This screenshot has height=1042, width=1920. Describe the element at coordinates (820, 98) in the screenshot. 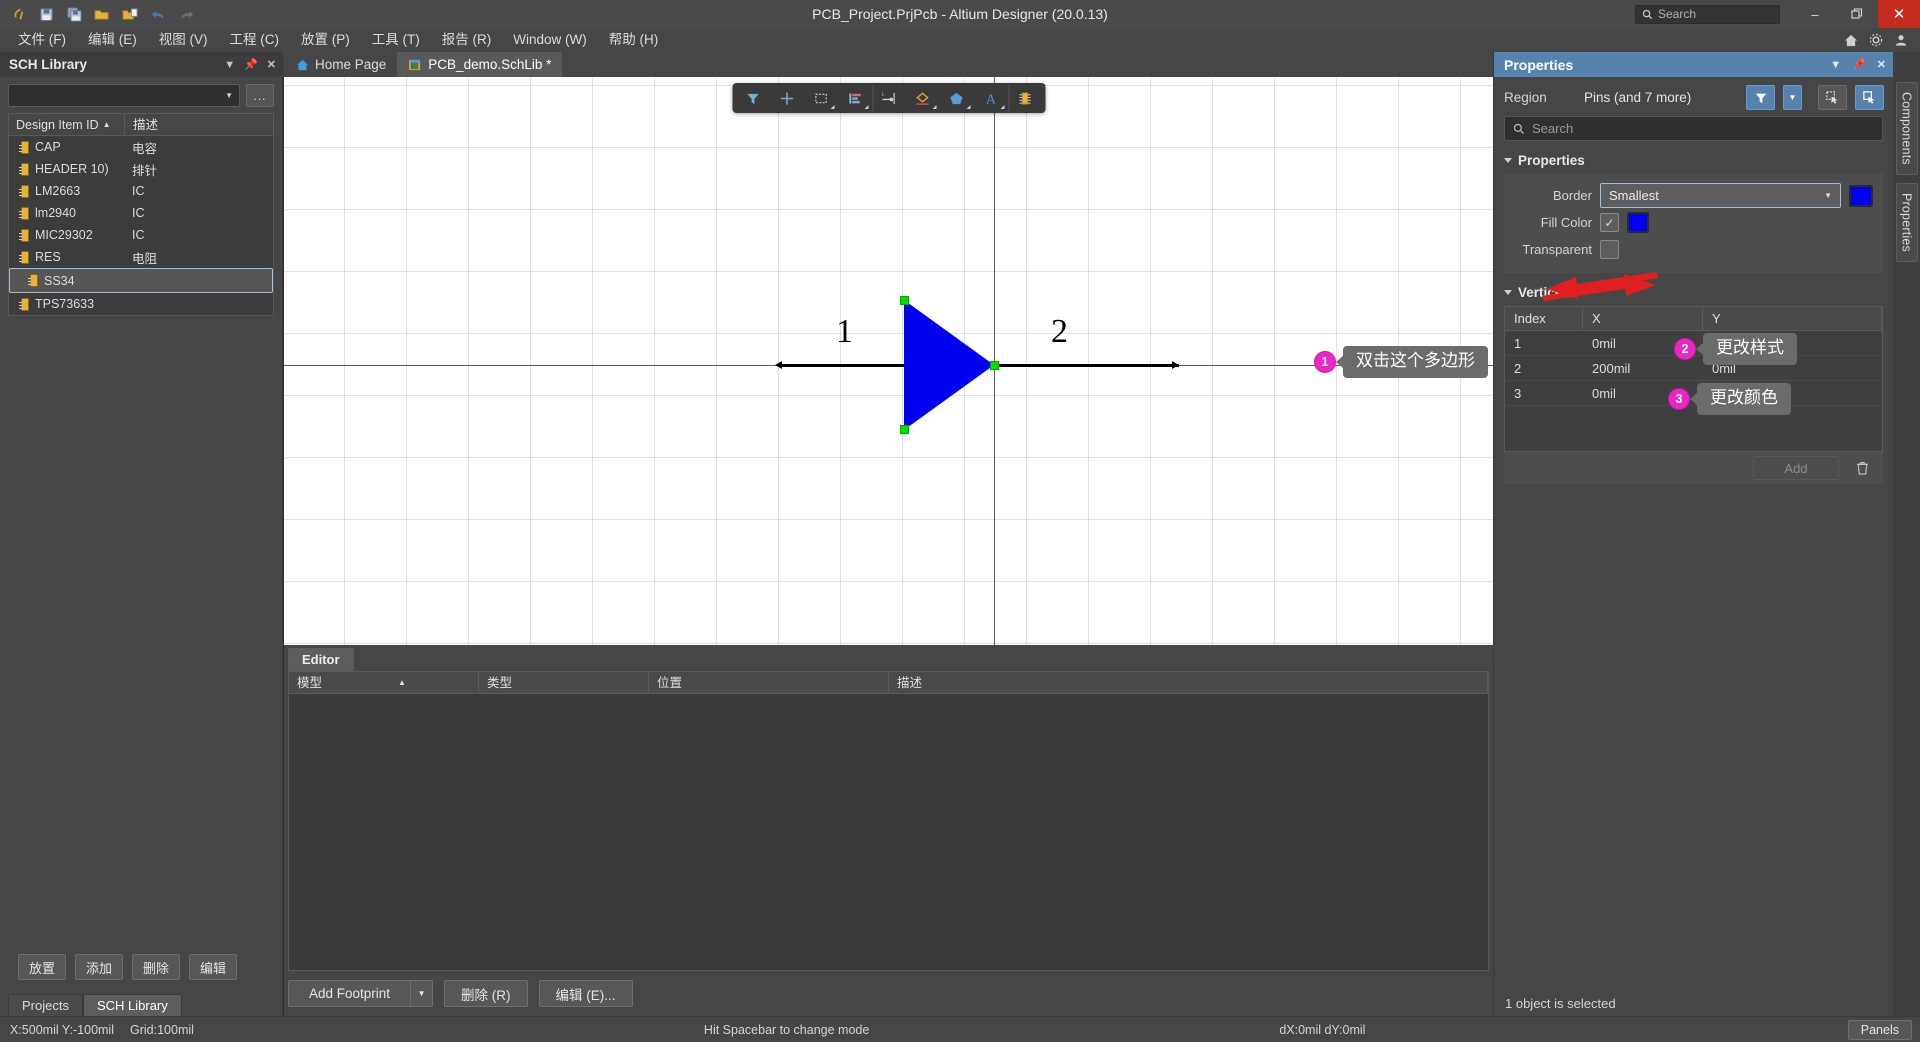

I see `select-area-icon` at that location.